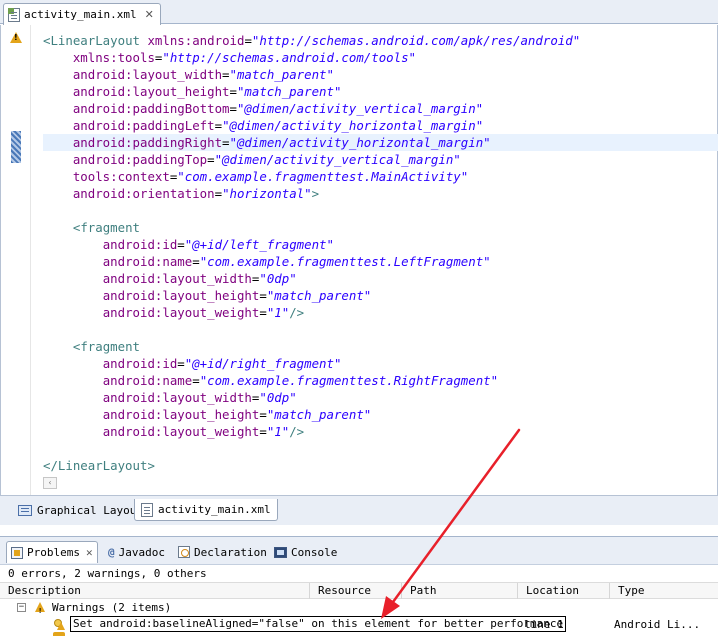  What do you see at coordinates (140, 244) in the screenshot?
I see `xml-attribute: android:id` at bounding box center [140, 244].